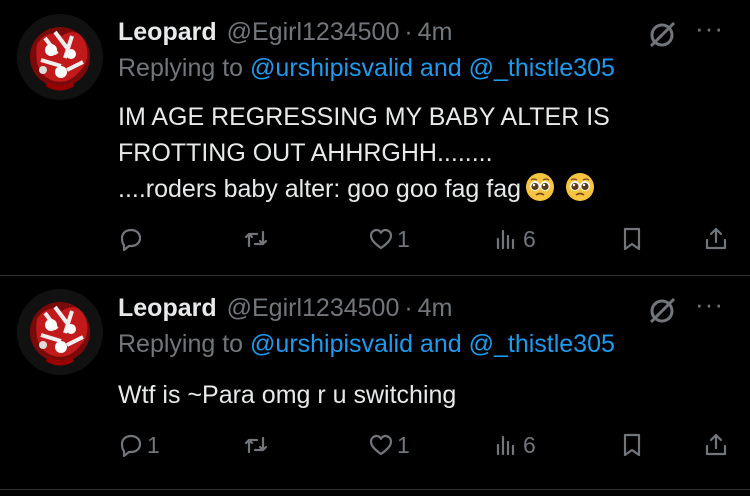 Image resolution: width=750 pixels, height=496 pixels. What do you see at coordinates (375, 489) in the screenshot?
I see `tweet-divider` at bounding box center [375, 489].